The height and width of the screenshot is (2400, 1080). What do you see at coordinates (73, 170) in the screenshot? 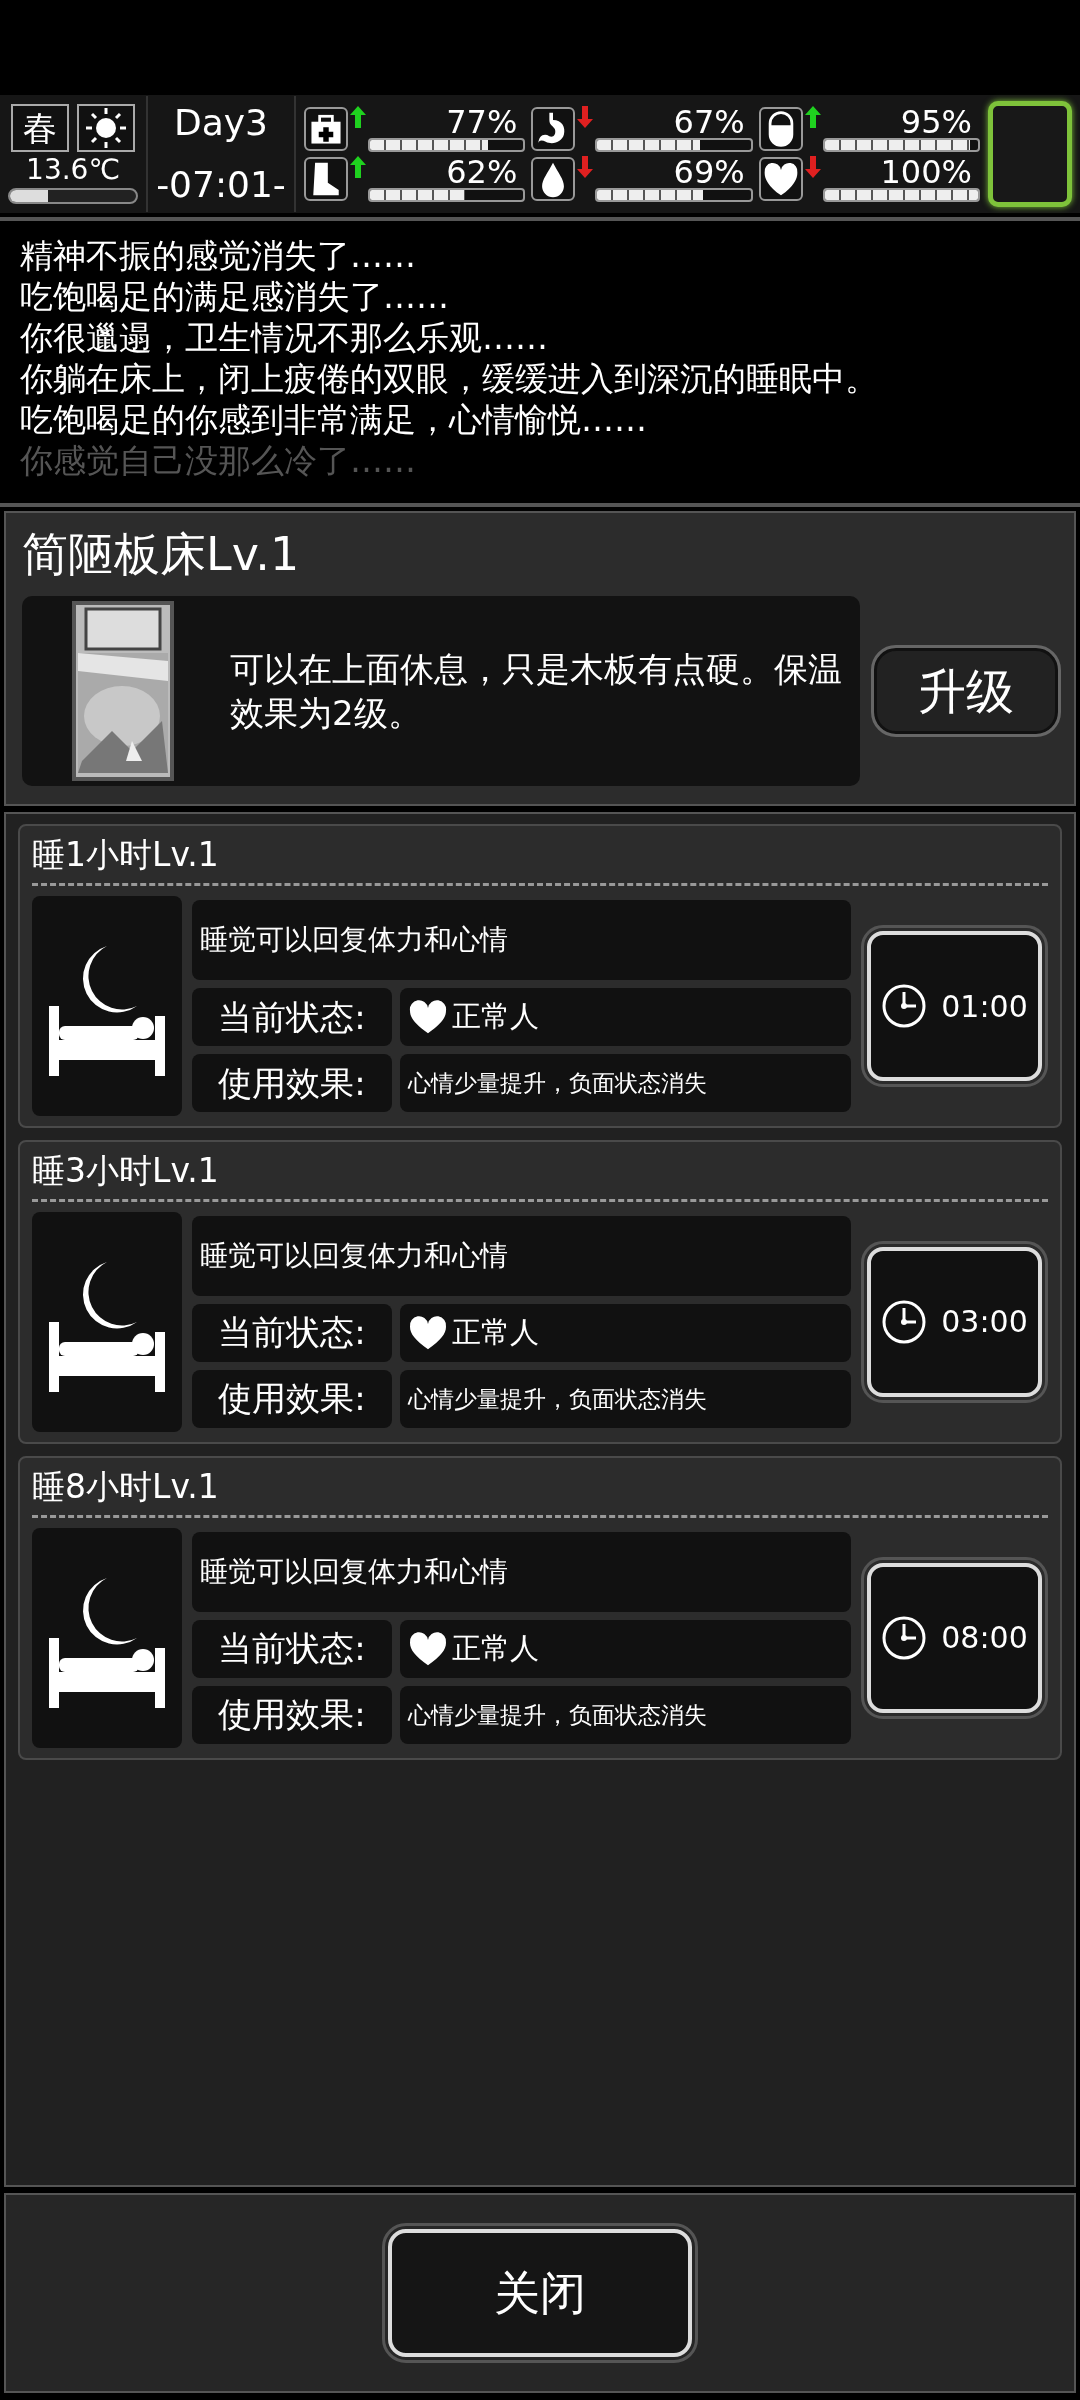
I see `temperature-label: 13.6℃` at bounding box center [73, 170].